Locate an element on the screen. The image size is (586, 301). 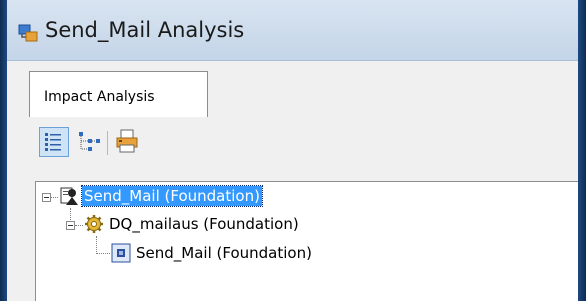
toolbar-separator is located at coordinates (107, 143).